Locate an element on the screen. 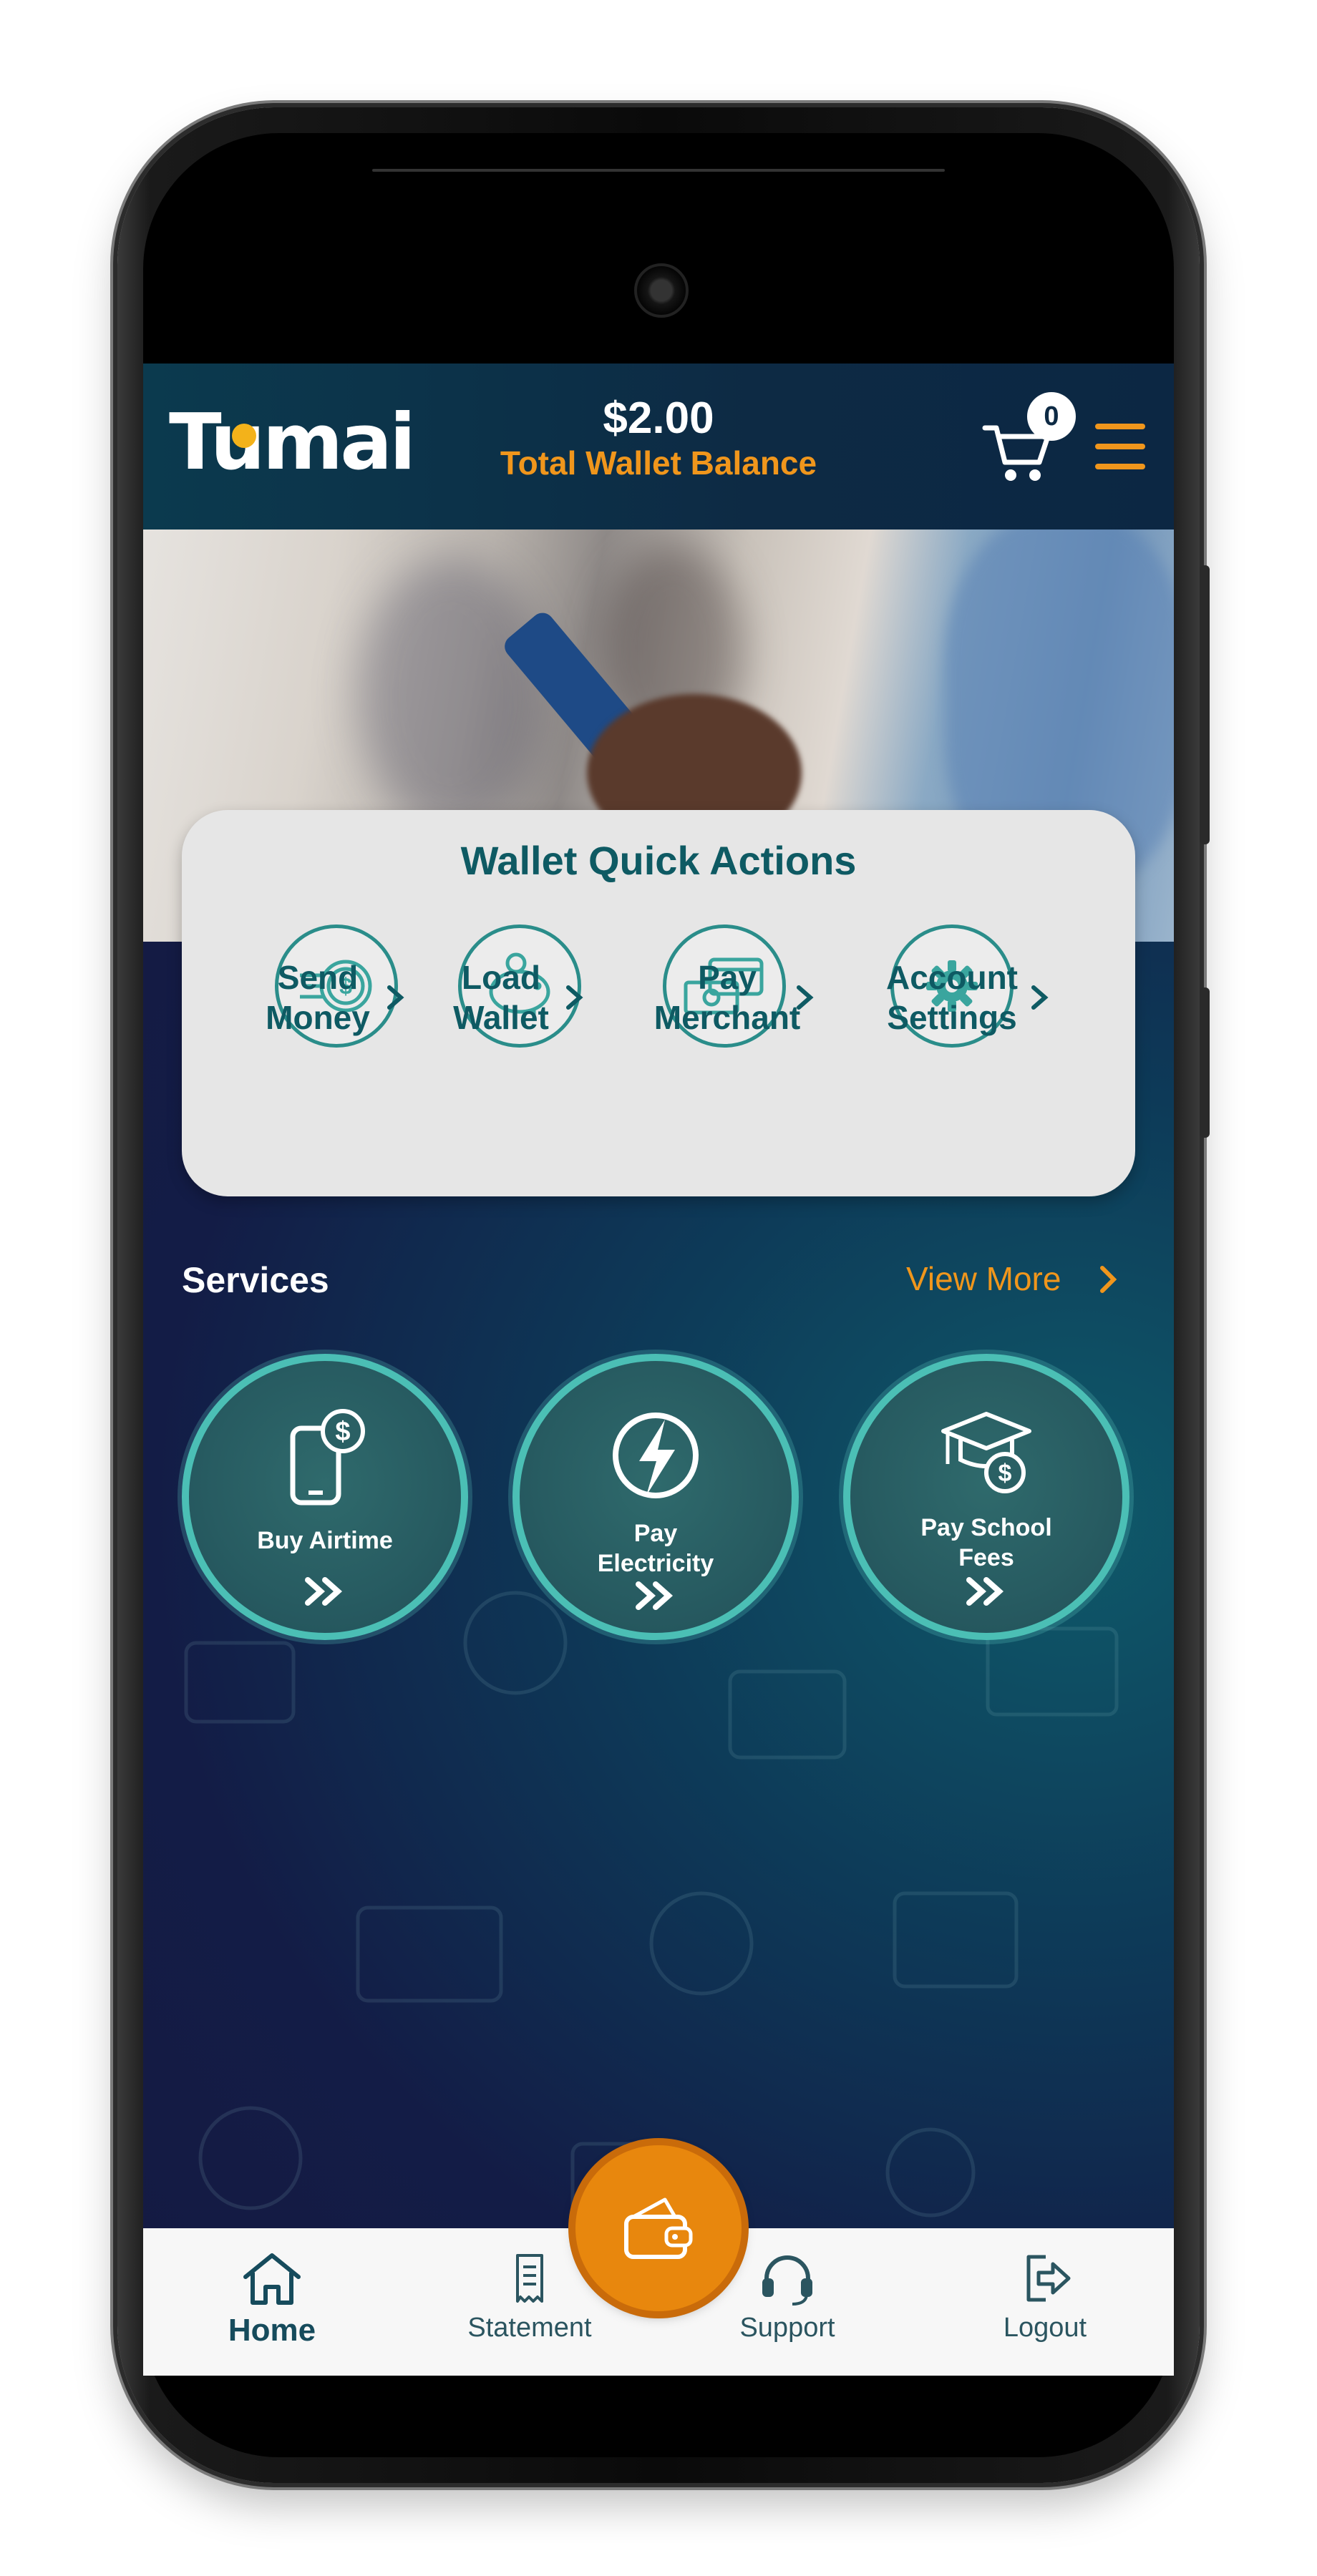 The width and height of the screenshot is (1317, 2576). phone-dollar-icon: $ is located at coordinates (327, 1457).